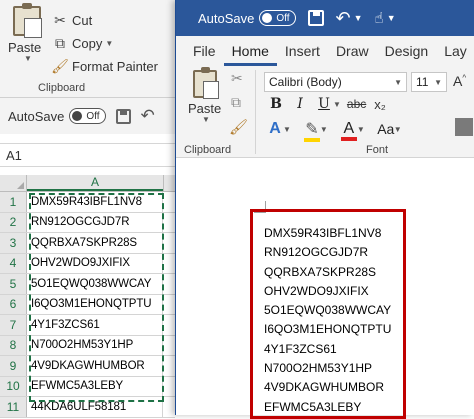 The width and height of the screenshot is (474, 419). What do you see at coordinates (327, 368) in the screenshot?
I see `document-line: N700O2HM53Y1HP` at bounding box center [327, 368].